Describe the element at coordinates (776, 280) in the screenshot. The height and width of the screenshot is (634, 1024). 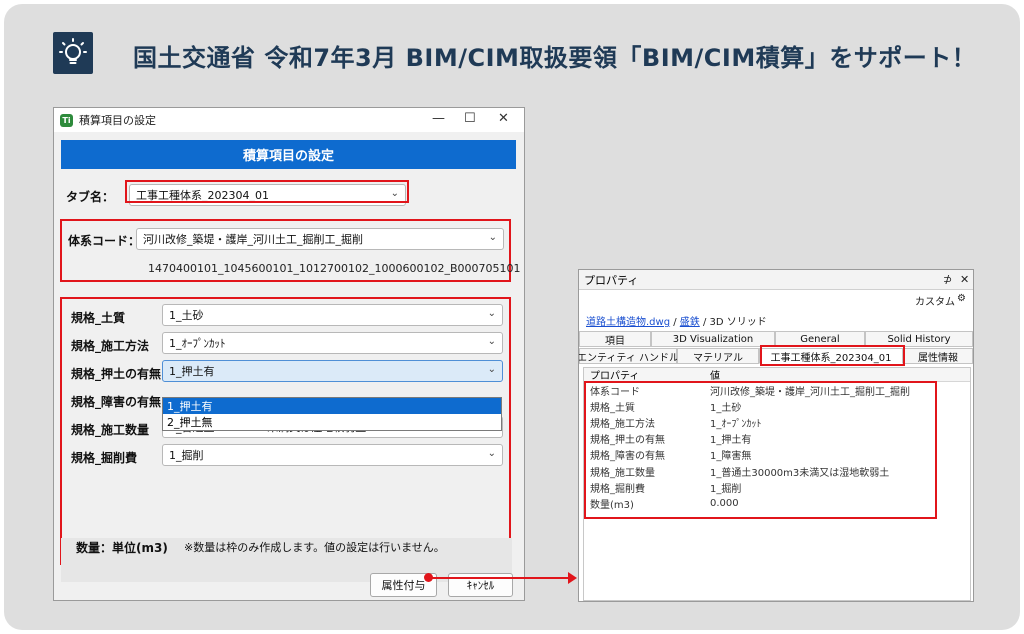
I see `palette-titlebar: プロパティ ⊅ ✕` at that location.